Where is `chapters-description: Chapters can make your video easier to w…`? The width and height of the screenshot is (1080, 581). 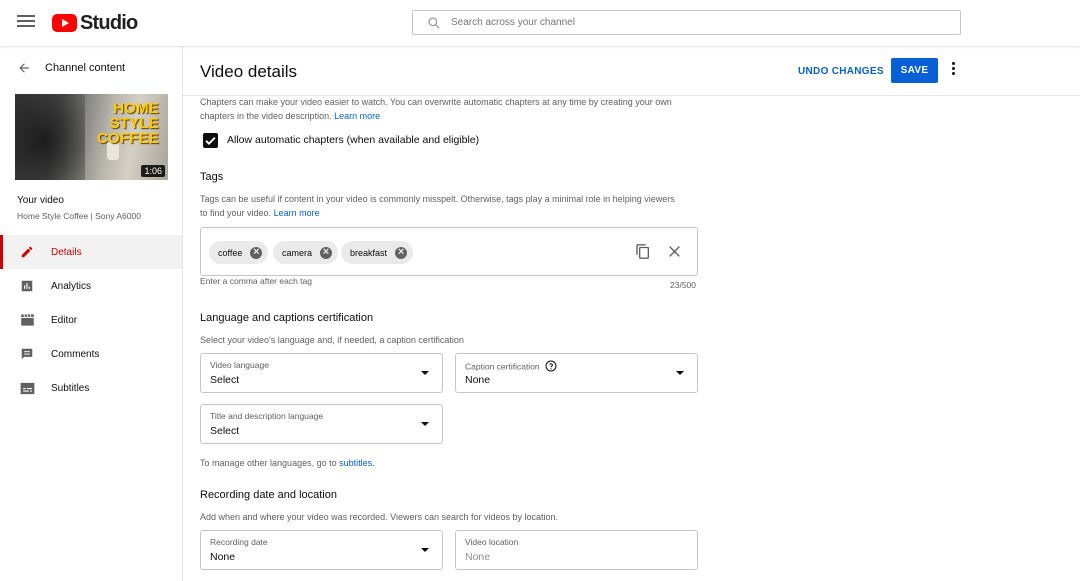
chapters-description: Chapters can make your video easier to w… is located at coordinates (460, 109).